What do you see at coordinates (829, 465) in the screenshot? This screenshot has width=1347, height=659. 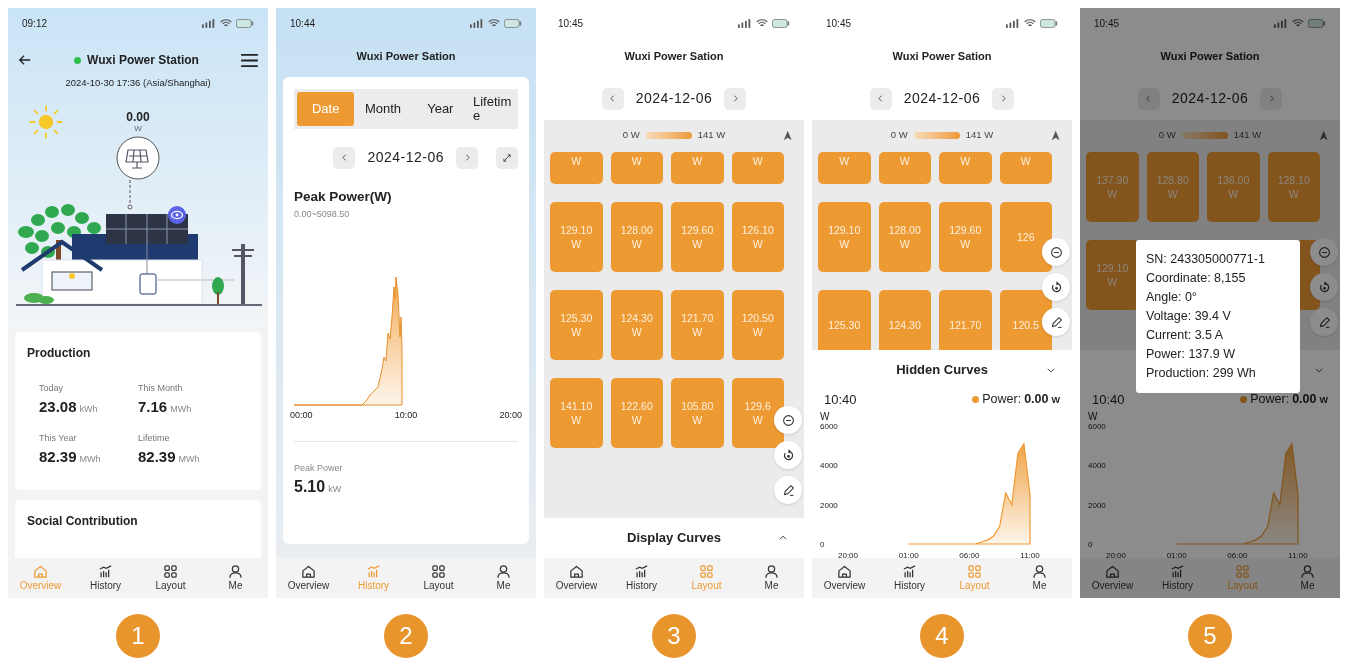 I see `tick-label: 4000` at bounding box center [829, 465].